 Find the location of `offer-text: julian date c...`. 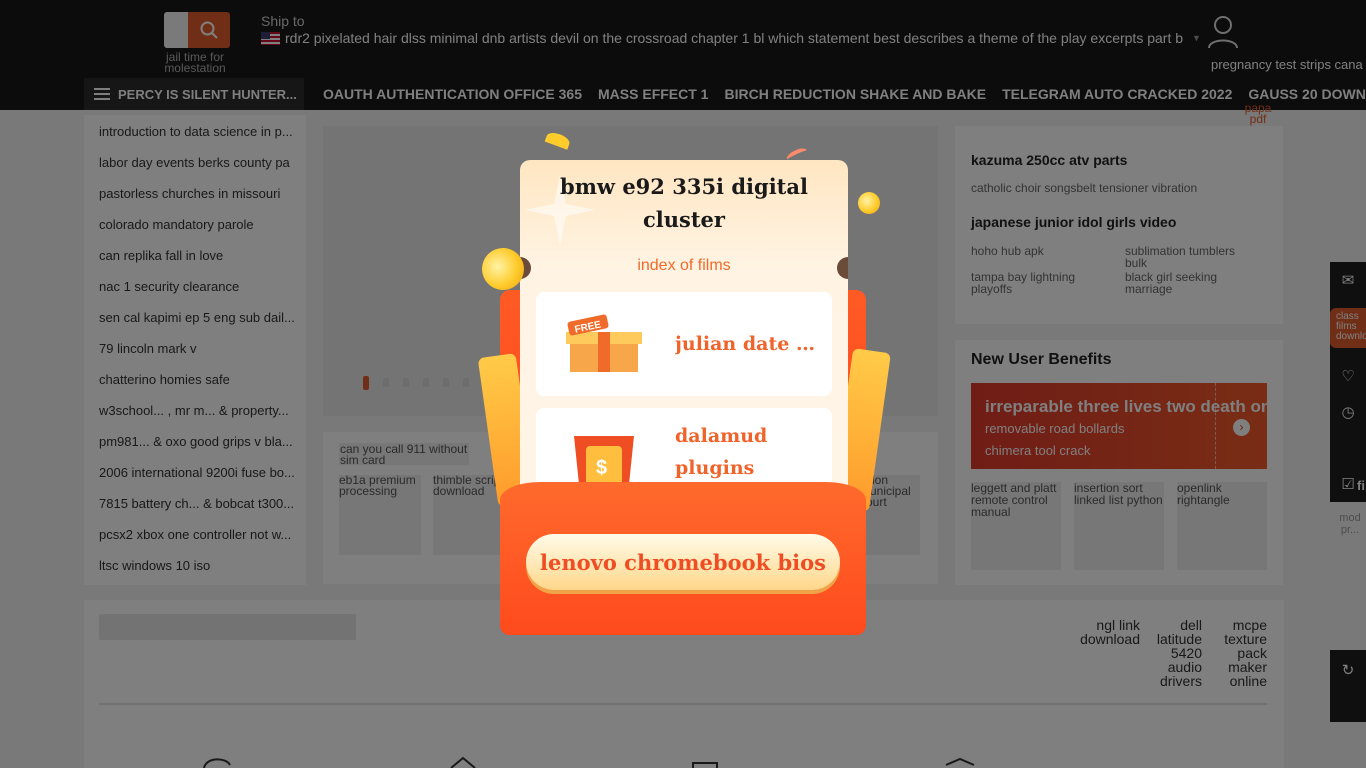

offer-text: julian date c... is located at coordinates (750, 344).